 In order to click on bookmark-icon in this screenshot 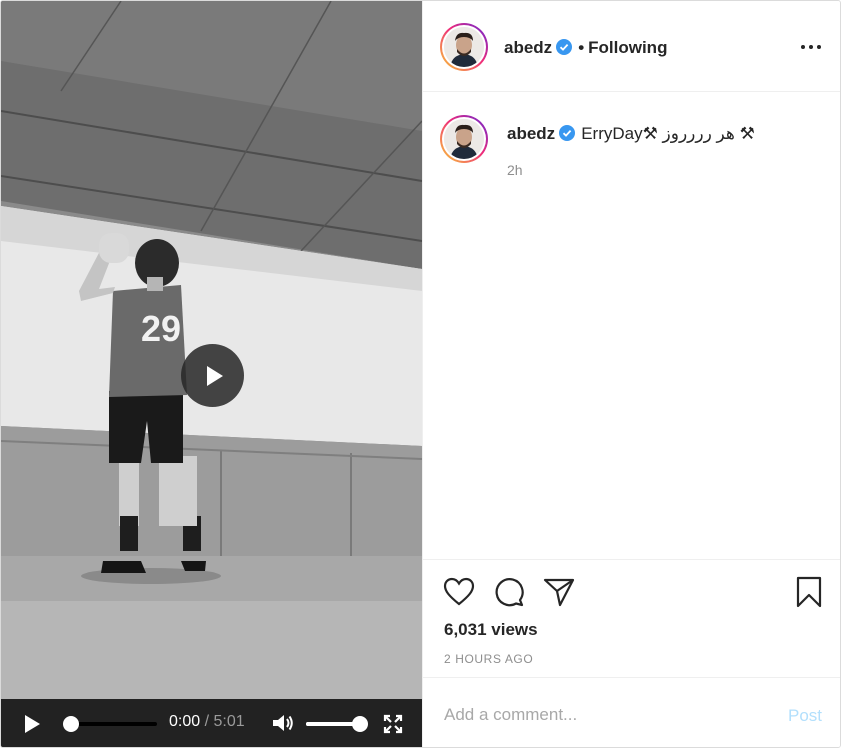, I will do `click(809, 592)`.